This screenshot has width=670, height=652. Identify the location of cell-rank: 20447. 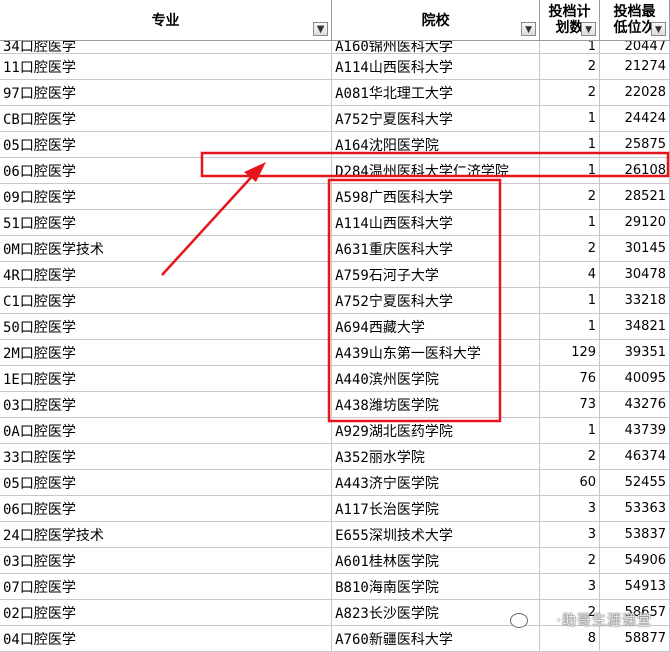
(634, 47).